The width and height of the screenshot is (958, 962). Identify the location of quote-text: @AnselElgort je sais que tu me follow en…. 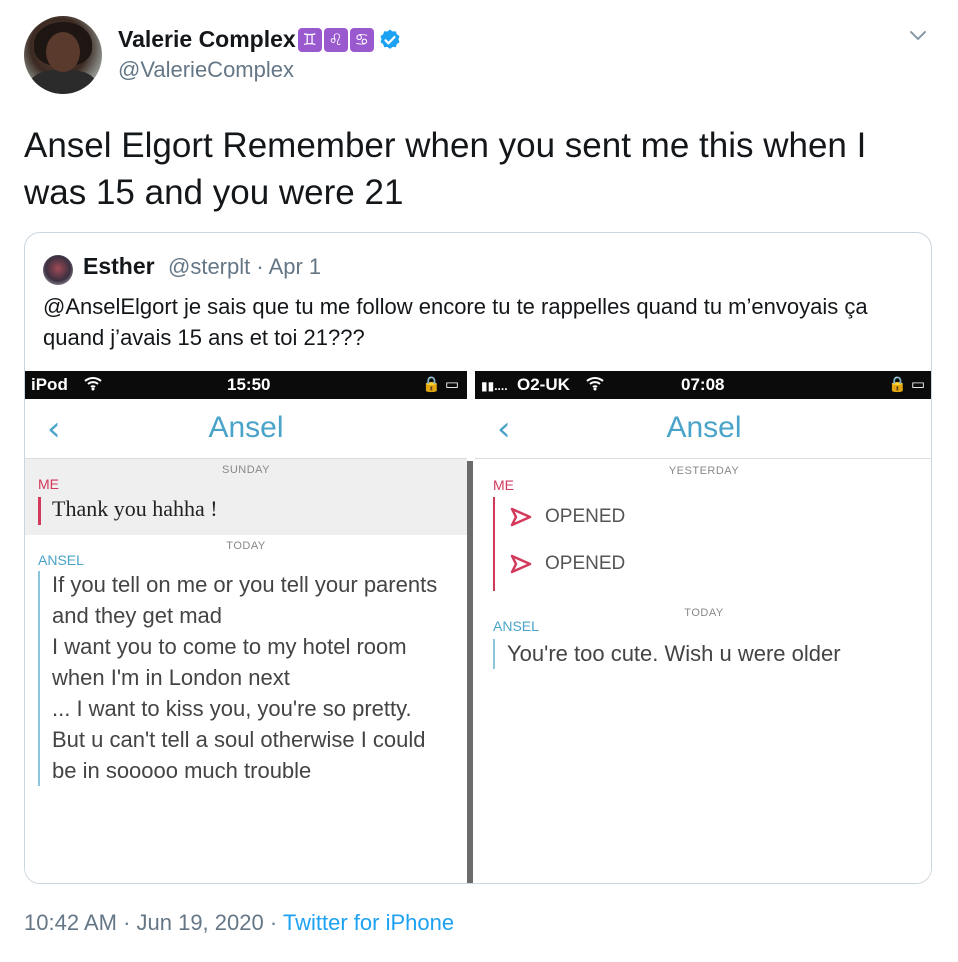
(455, 322).